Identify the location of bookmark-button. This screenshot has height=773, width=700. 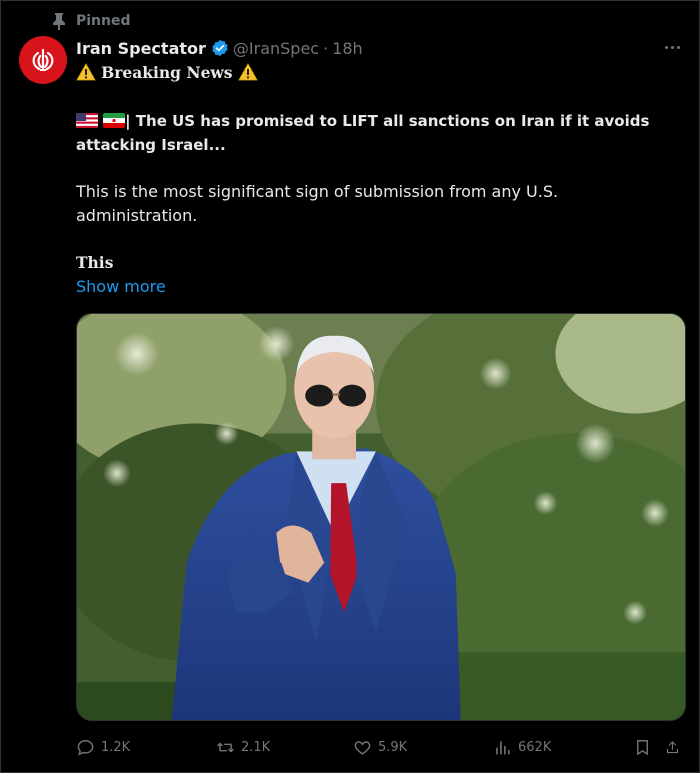
(649, 747).